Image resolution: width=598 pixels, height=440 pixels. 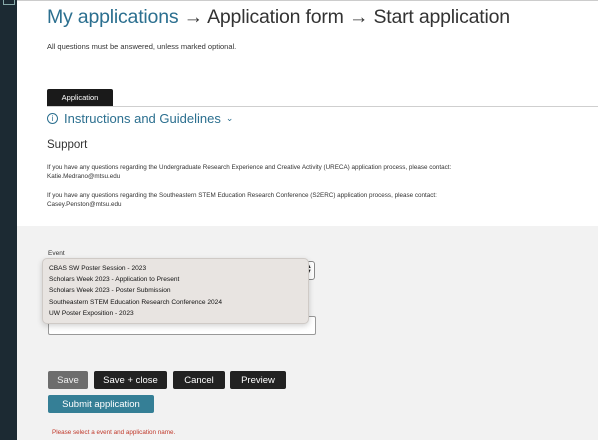 What do you see at coordinates (307, 0) in the screenshot?
I see `top-divider` at bounding box center [307, 0].